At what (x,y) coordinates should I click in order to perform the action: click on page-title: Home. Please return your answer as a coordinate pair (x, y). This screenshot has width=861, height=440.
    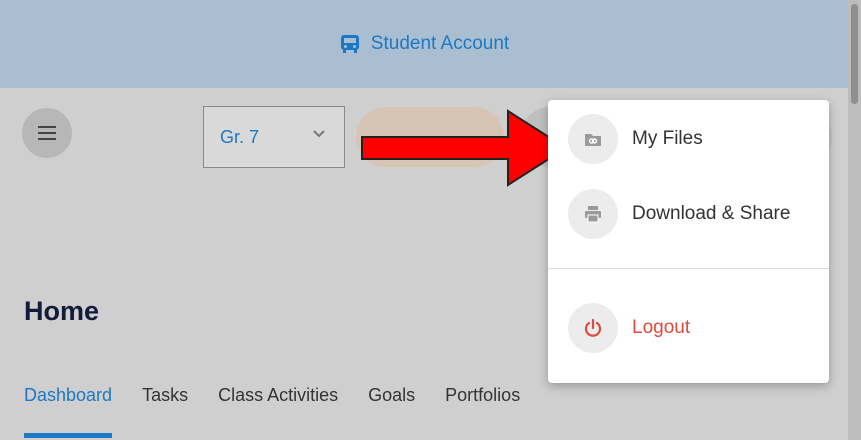
    Looking at the image, I should click on (62, 311).